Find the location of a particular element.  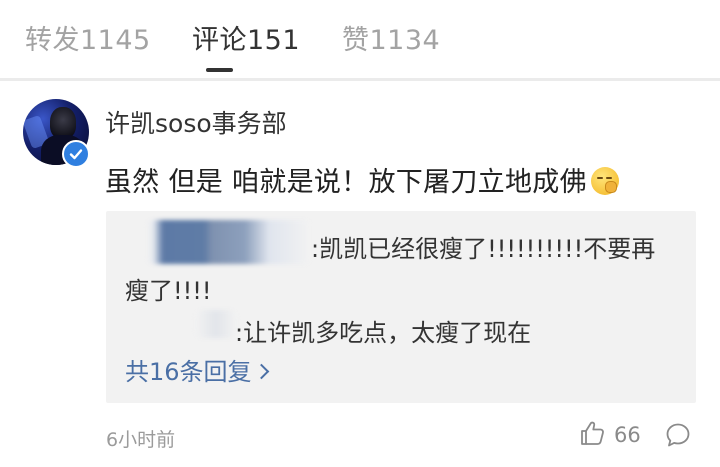

chevron-right-icon is located at coordinates (261, 371).